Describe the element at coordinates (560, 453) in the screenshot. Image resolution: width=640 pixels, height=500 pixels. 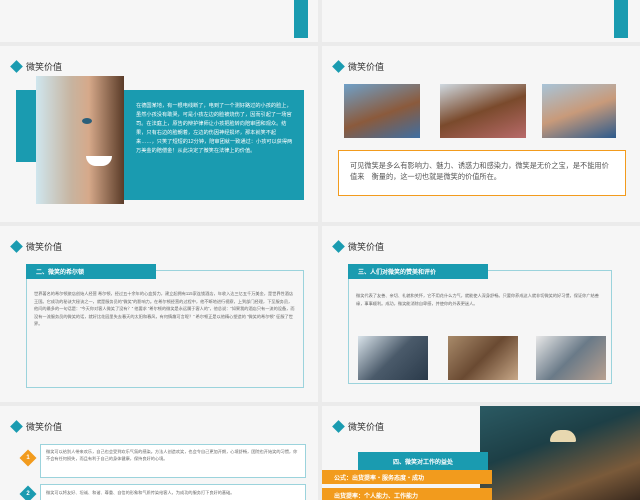
I see `cafe-photo` at that location.